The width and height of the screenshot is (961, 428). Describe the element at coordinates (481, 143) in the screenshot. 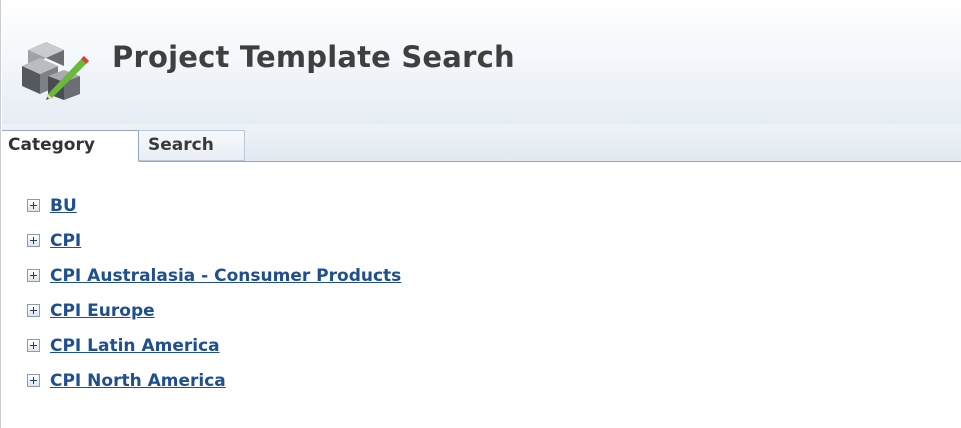

I see `tab-strip: Category Search` at that location.